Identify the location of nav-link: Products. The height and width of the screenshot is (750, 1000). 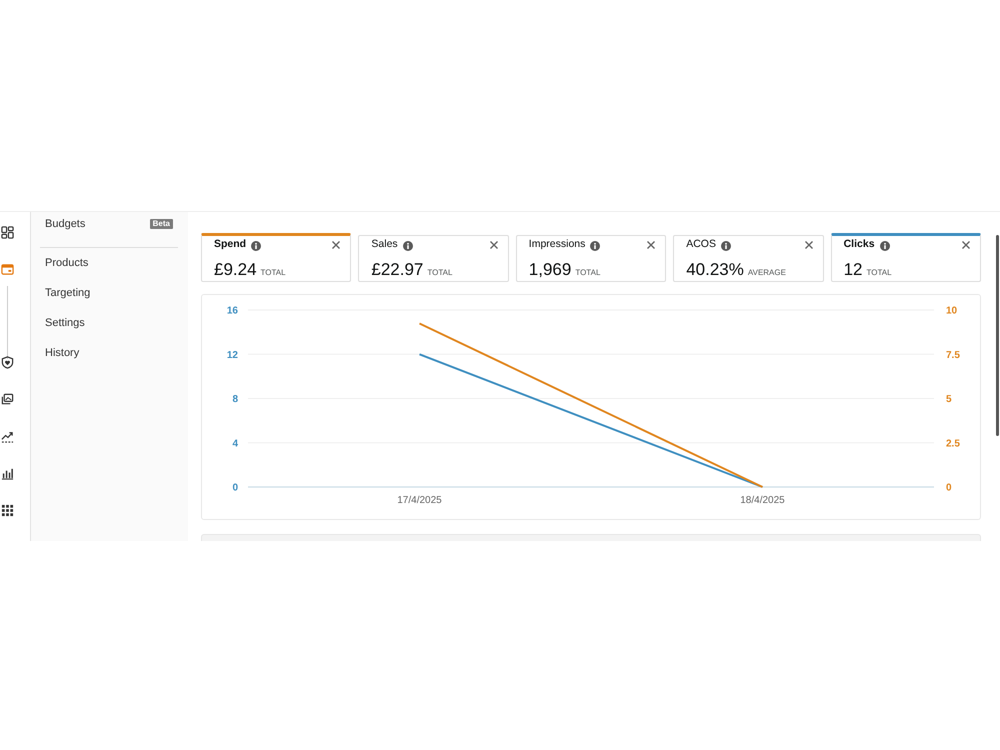
(66, 263).